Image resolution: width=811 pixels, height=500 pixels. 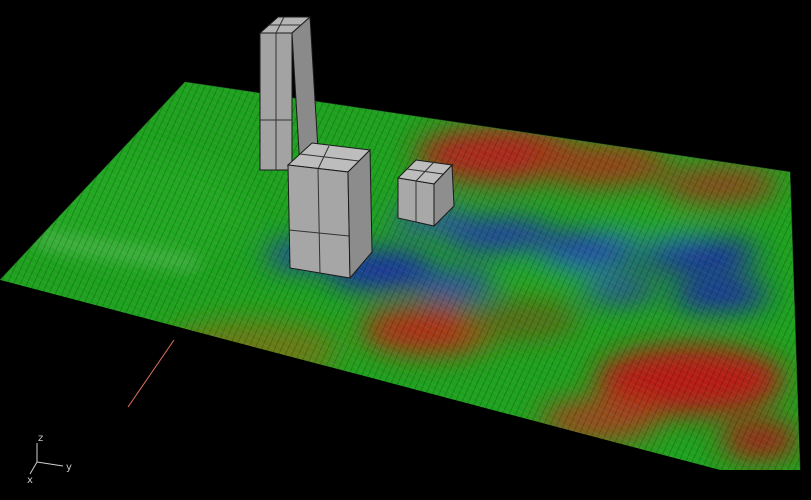 I want to click on probe-line, so click(x=151, y=373).